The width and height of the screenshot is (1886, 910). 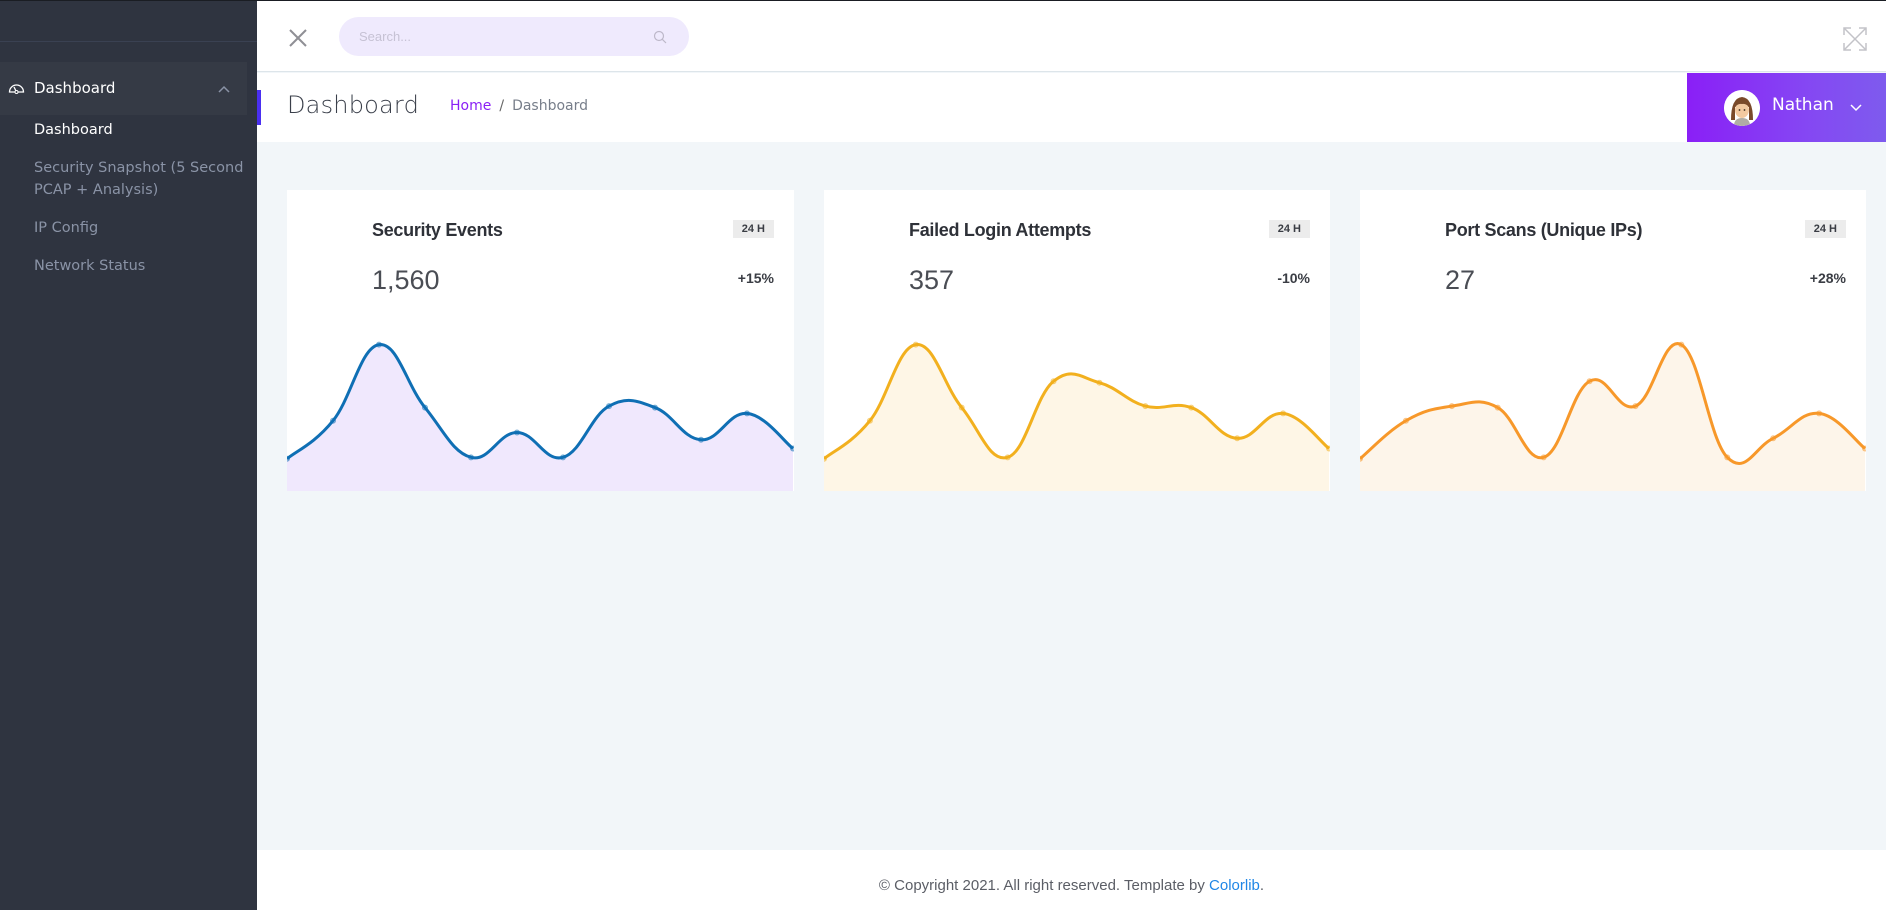 I want to click on card-change: +15%, so click(x=755, y=278).